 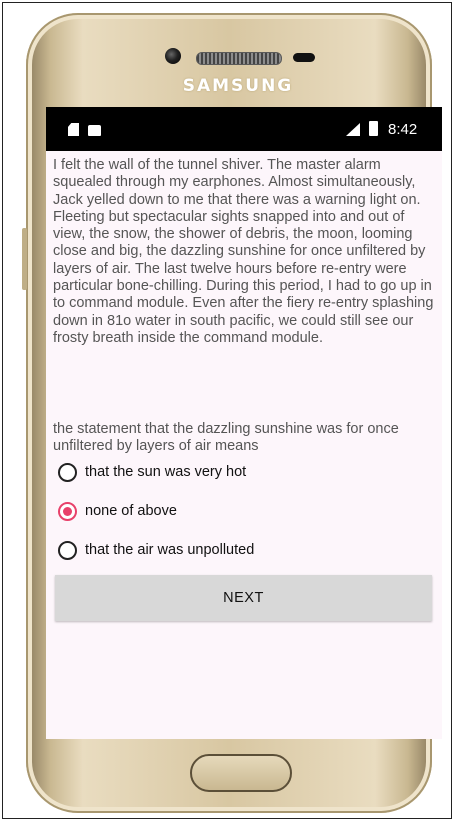 I want to click on option-label: that the air was unpolluted, so click(x=170, y=550).